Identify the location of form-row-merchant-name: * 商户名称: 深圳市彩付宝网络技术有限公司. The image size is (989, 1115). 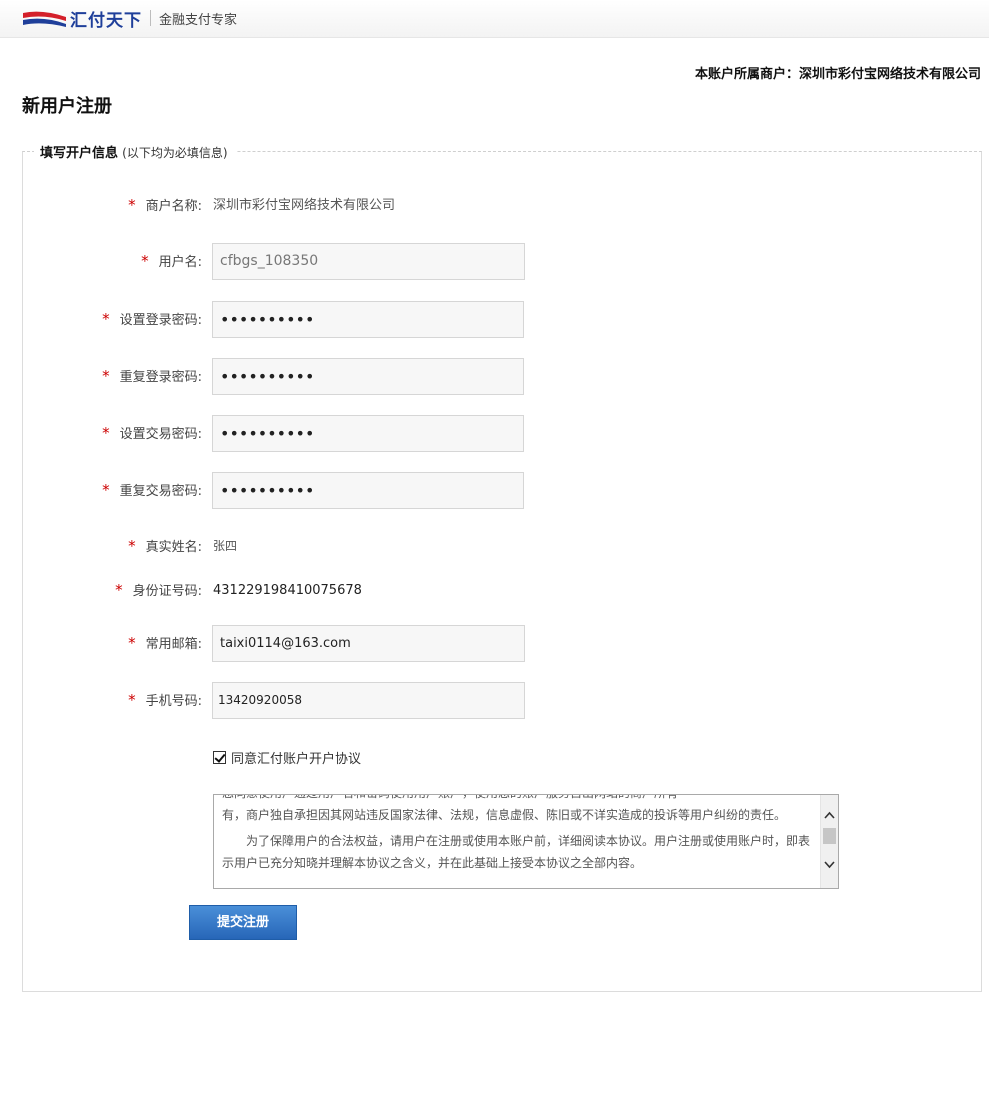
(494, 205).